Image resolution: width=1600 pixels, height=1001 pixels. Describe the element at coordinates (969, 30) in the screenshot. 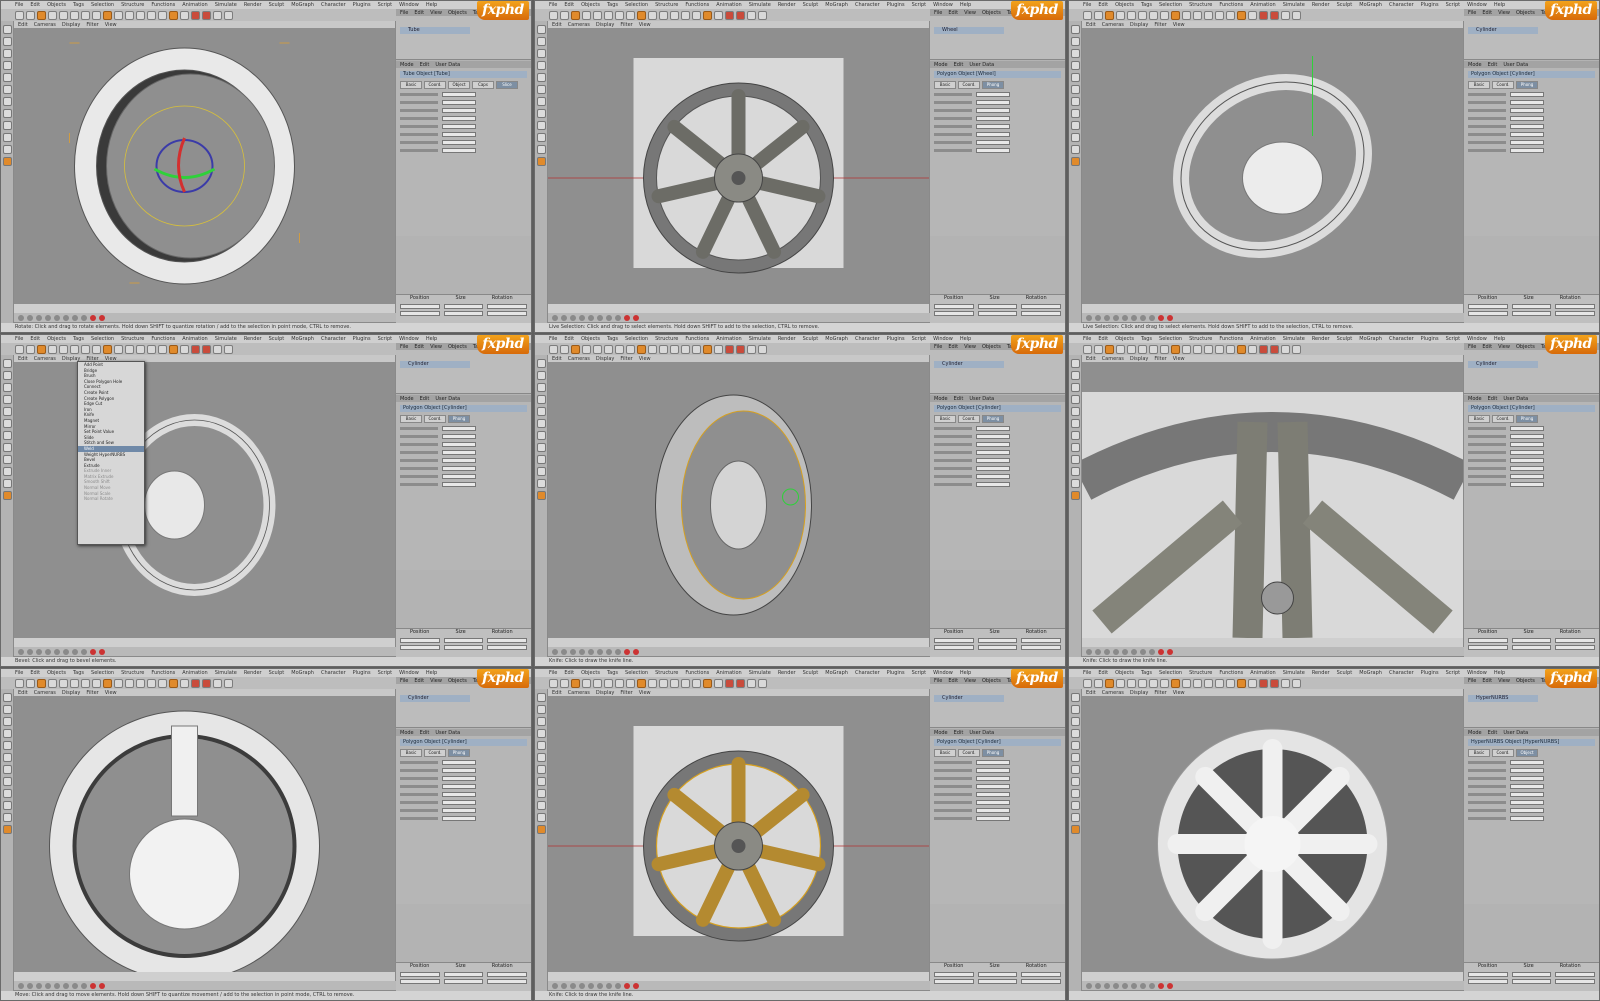

I see `object-row: Wheel` at that location.